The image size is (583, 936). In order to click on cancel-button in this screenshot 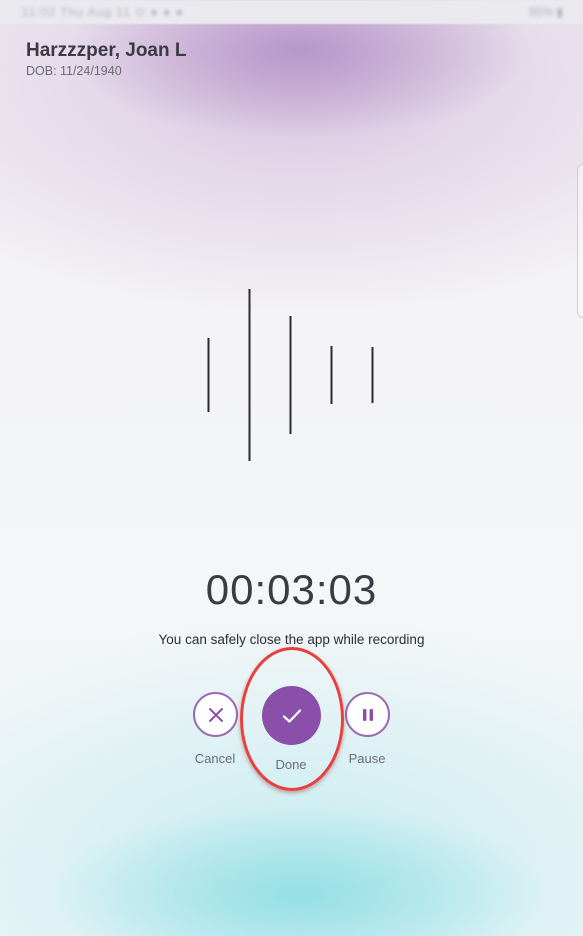, I will do `click(215, 714)`.